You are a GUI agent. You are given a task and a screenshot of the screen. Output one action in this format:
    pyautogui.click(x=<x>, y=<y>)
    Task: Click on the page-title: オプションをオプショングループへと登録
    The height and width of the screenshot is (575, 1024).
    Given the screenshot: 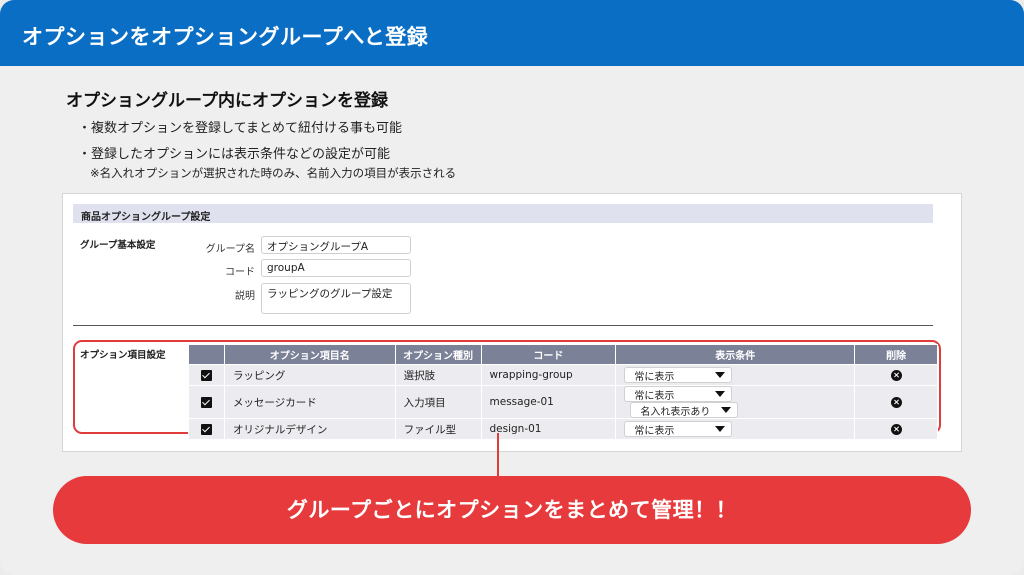 What is the action you would take?
    pyautogui.click(x=512, y=33)
    